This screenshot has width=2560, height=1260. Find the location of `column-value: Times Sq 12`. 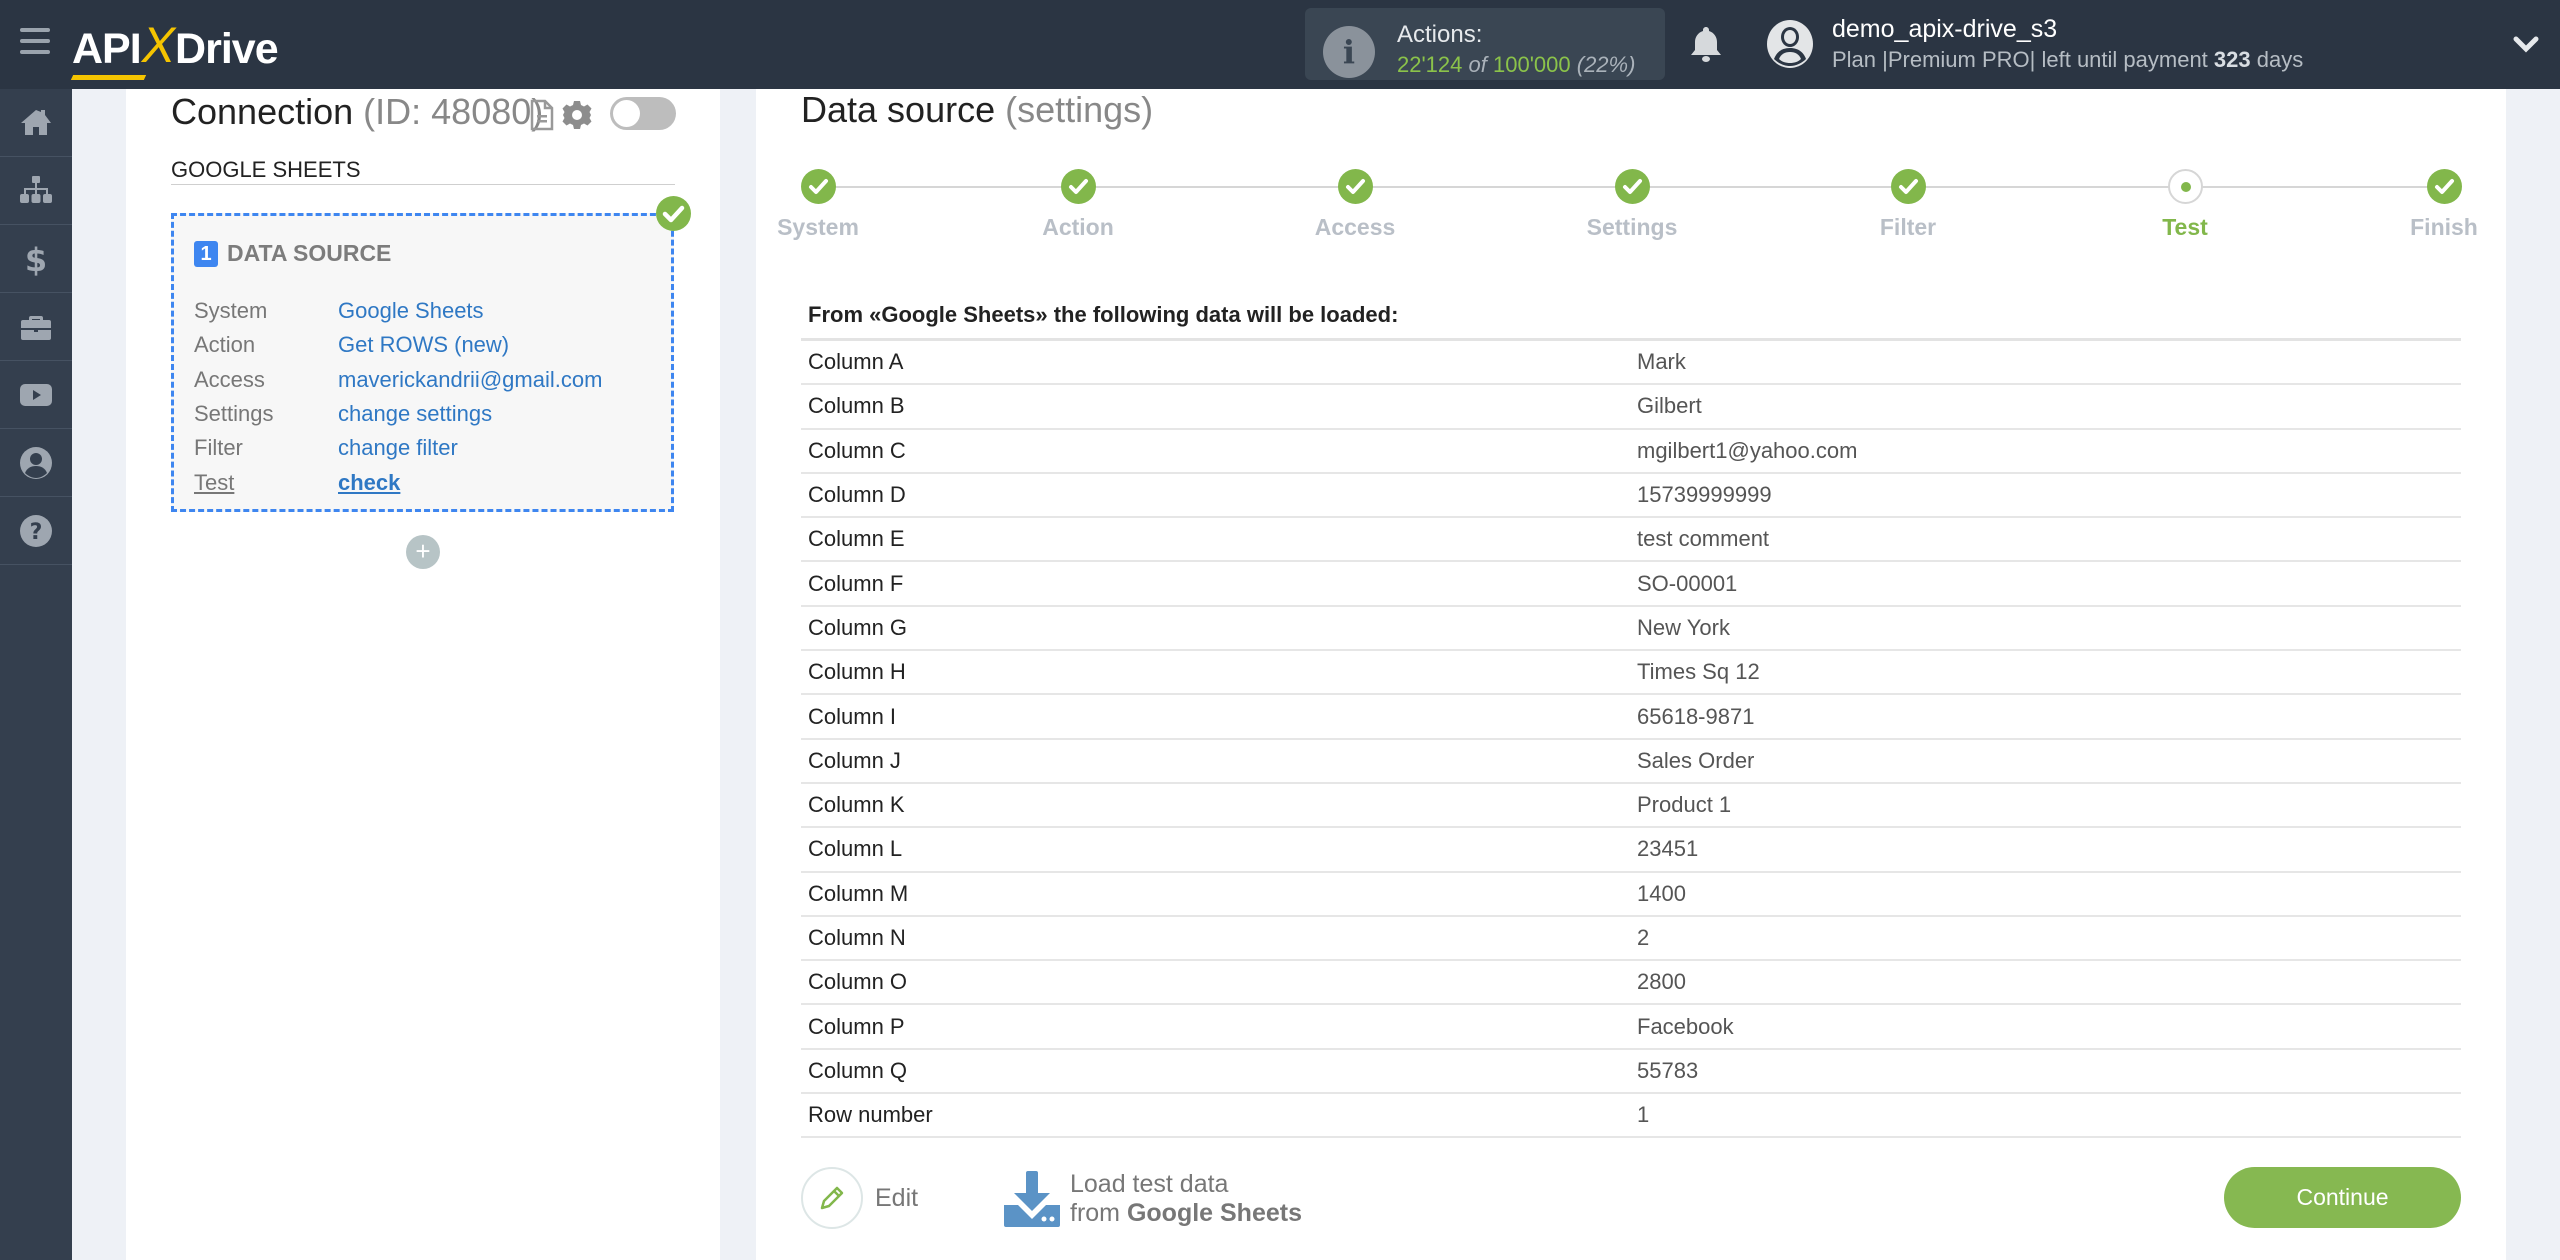

column-value: Times Sq 12 is located at coordinates (1698, 672).